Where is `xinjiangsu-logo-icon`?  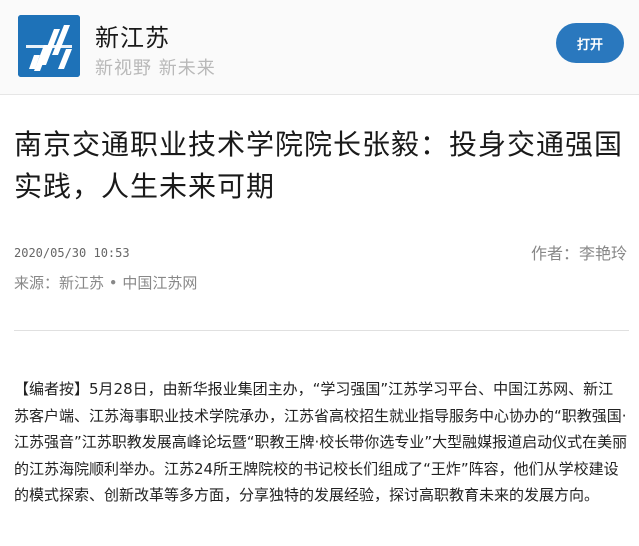 xinjiangsu-logo-icon is located at coordinates (49, 46).